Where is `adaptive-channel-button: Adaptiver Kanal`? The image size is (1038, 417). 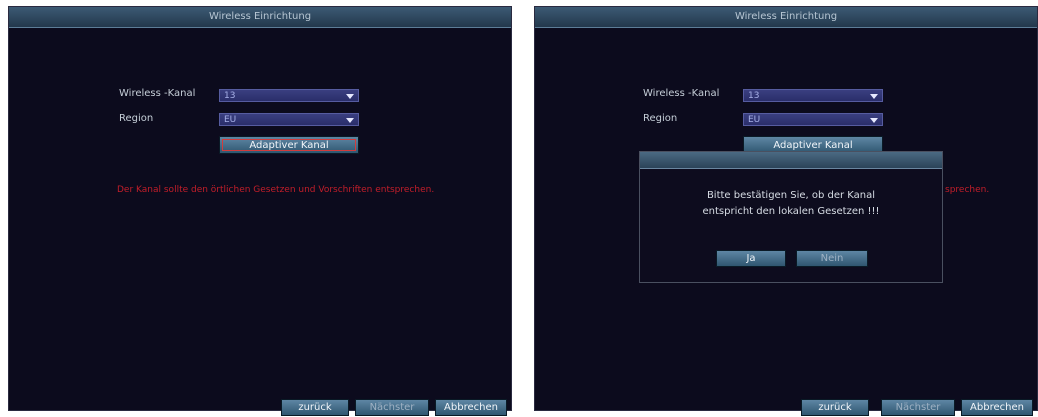 adaptive-channel-button: Adaptiver Kanal is located at coordinates (289, 145).